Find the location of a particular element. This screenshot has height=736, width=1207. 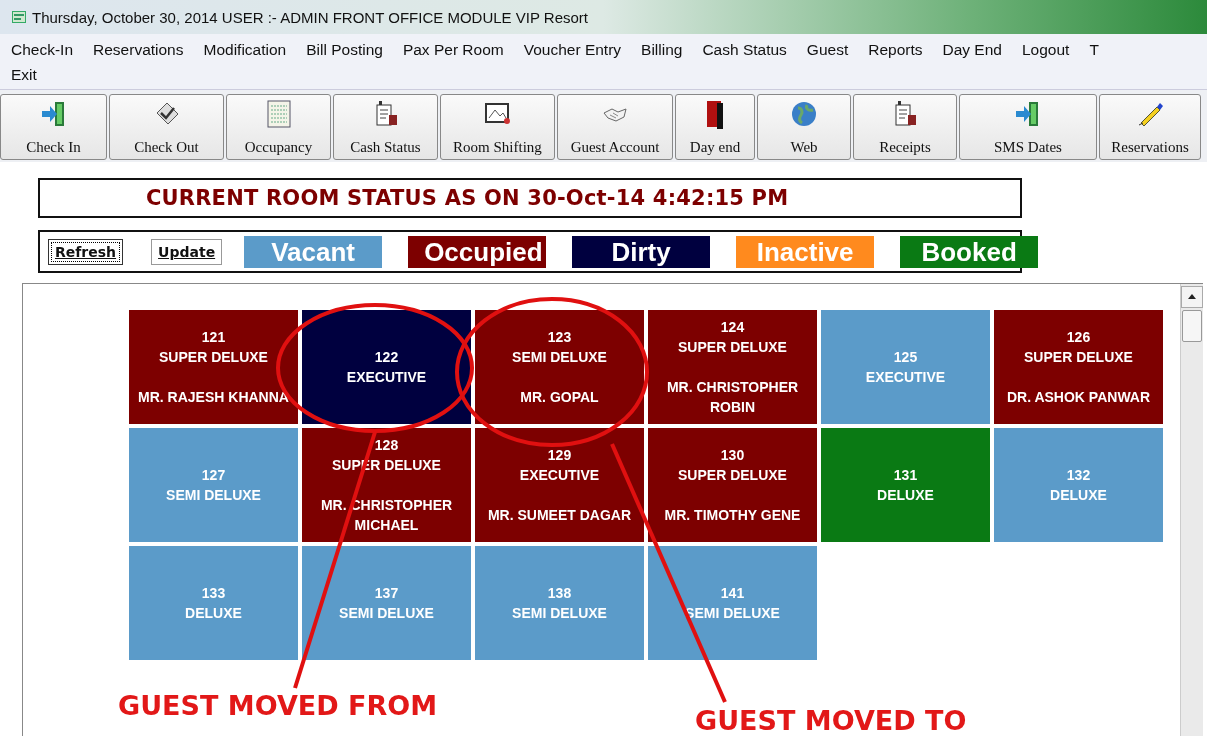

toolbar-button: Room Shifting is located at coordinates (497, 127).